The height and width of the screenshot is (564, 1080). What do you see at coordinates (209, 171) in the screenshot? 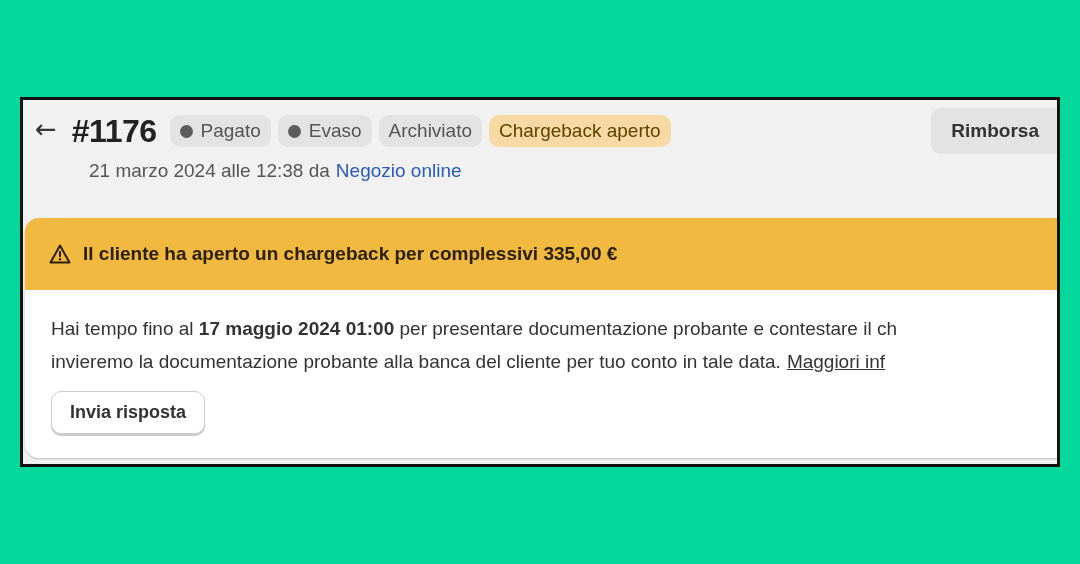
I see `order-date: 21 marzo 2024 alle 12:38 da` at bounding box center [209, 171].